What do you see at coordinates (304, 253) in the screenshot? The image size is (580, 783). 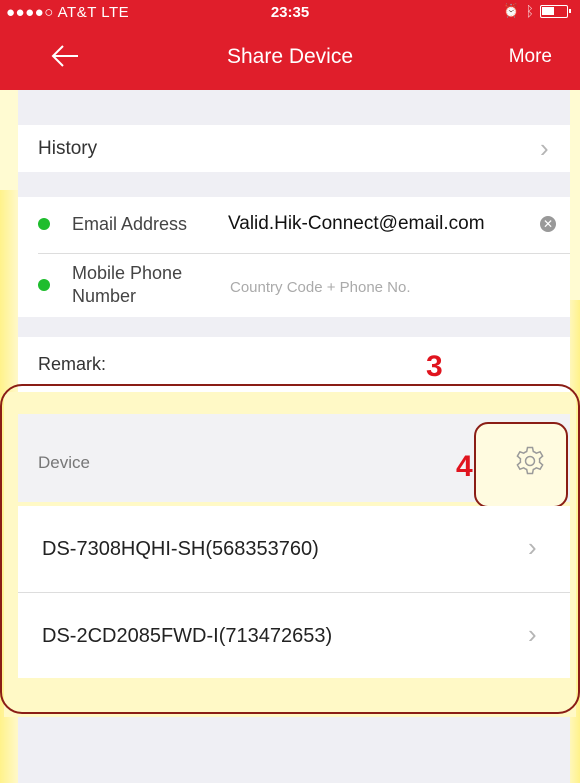 I see `divider` at bounding box center [304, 253].